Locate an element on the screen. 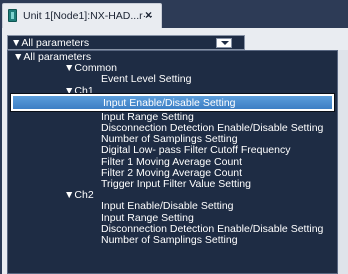  close-icon: × is located at coordinates (148, 15).